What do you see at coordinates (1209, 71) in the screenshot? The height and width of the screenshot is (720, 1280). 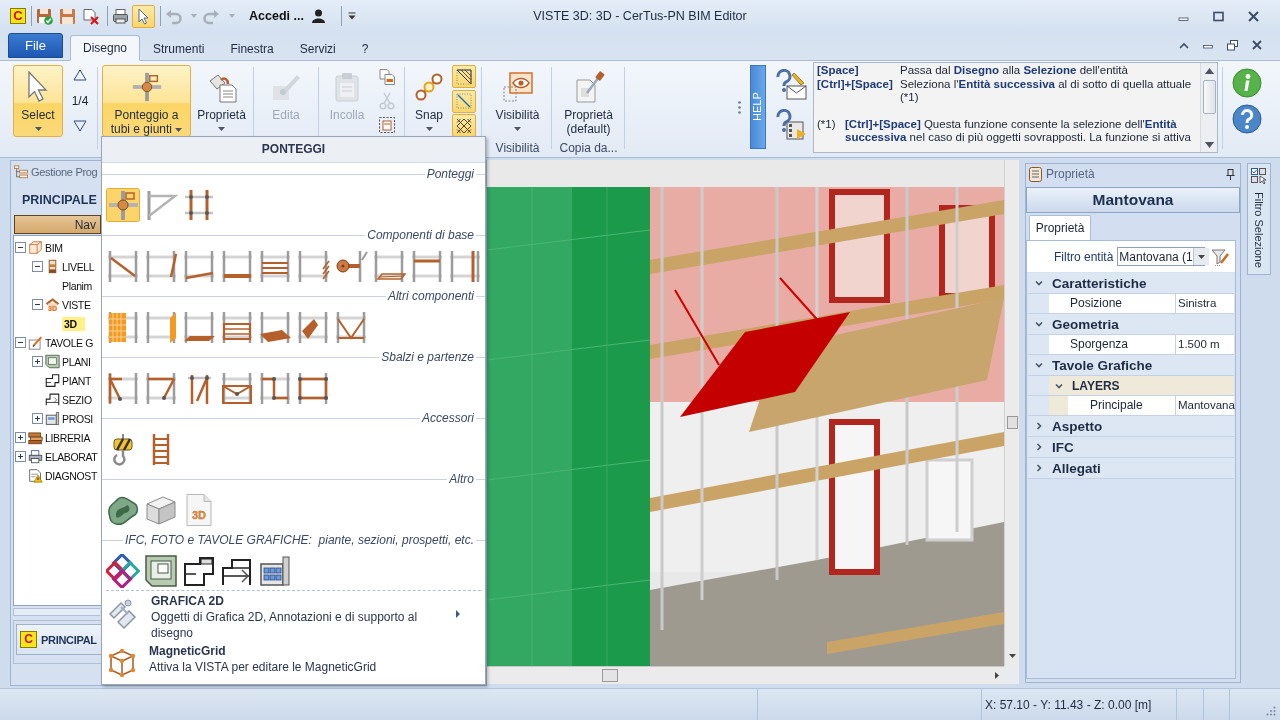 I see `scroll-up-icon` at bounding box center [1209, 71].